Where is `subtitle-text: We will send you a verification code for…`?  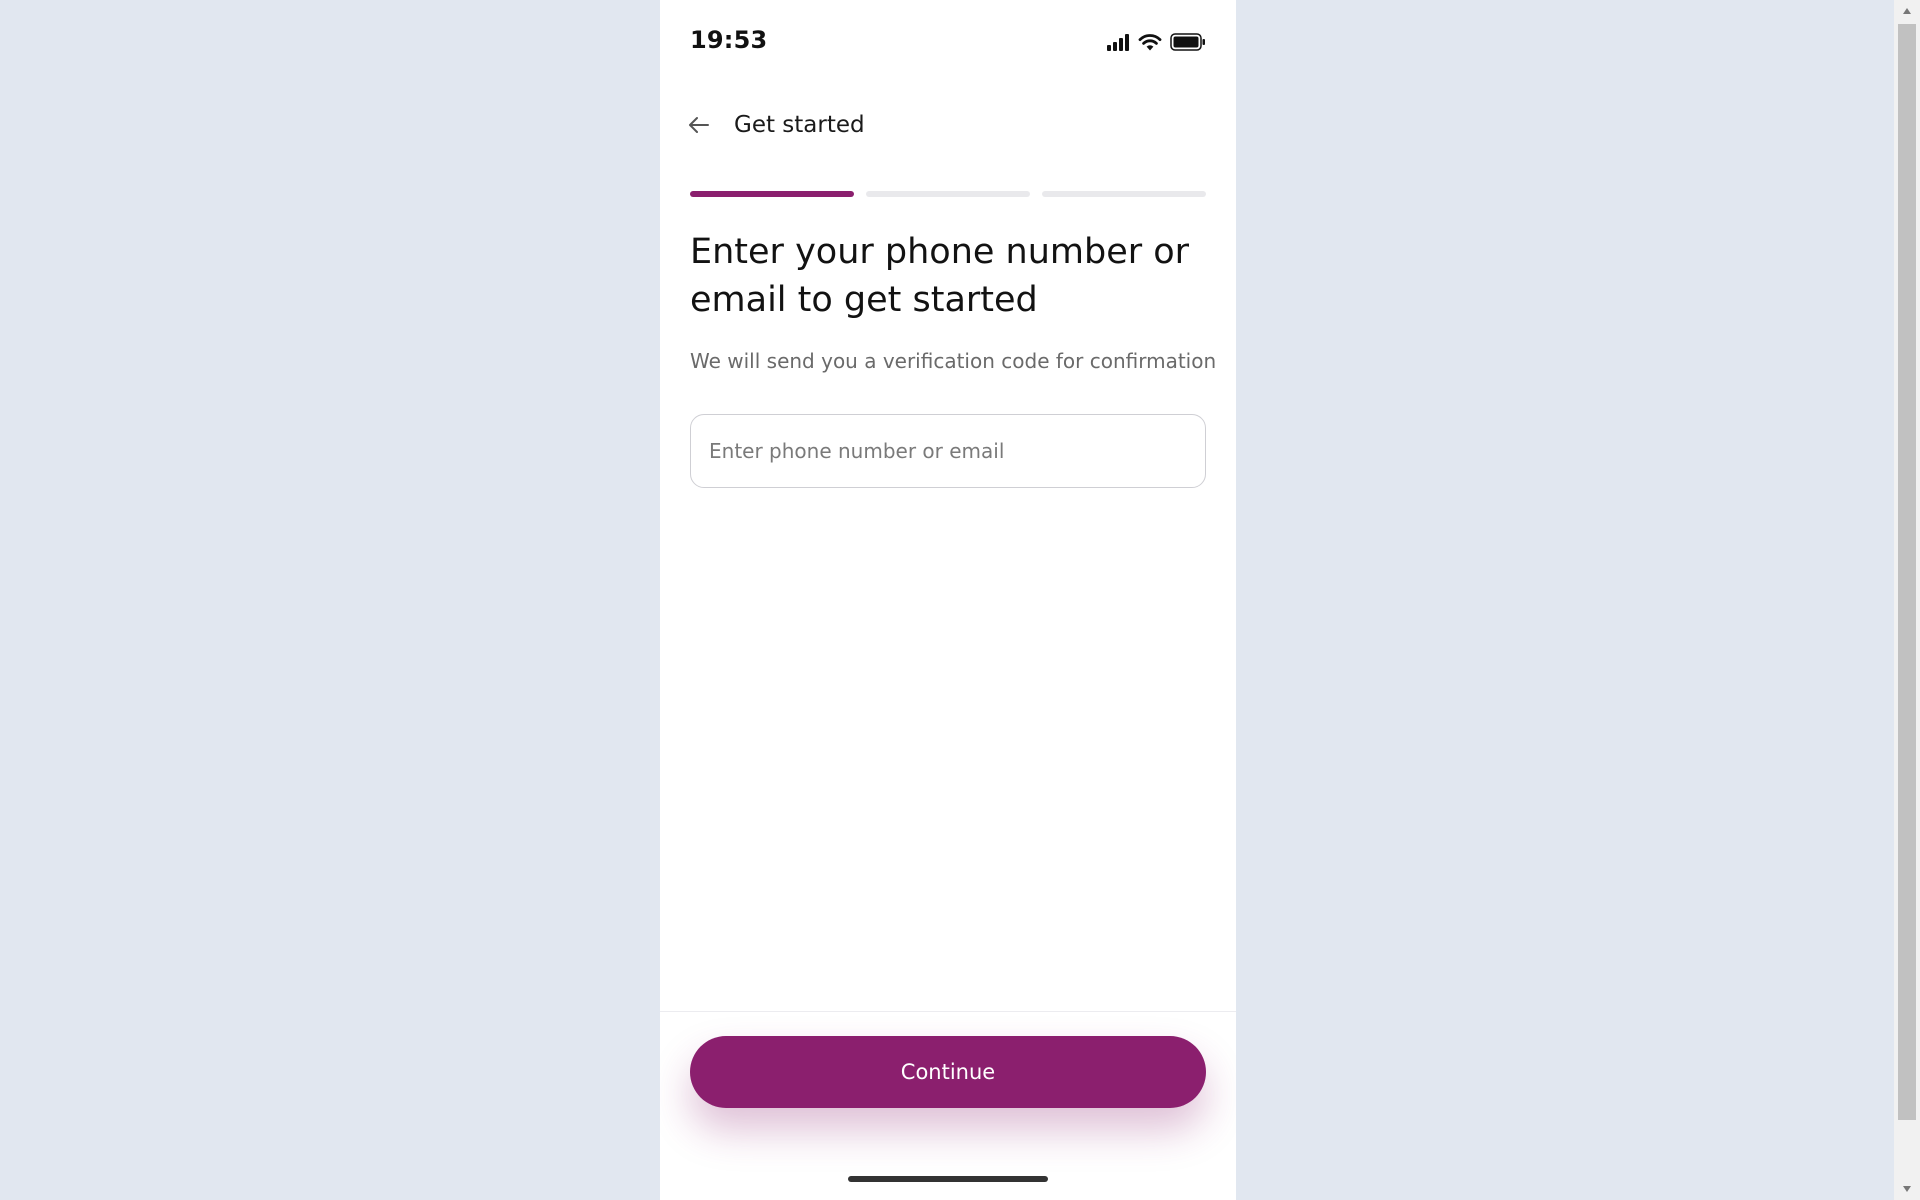
subtitle-text: We will send you a verification code for… is located at coordinates (953, 361).